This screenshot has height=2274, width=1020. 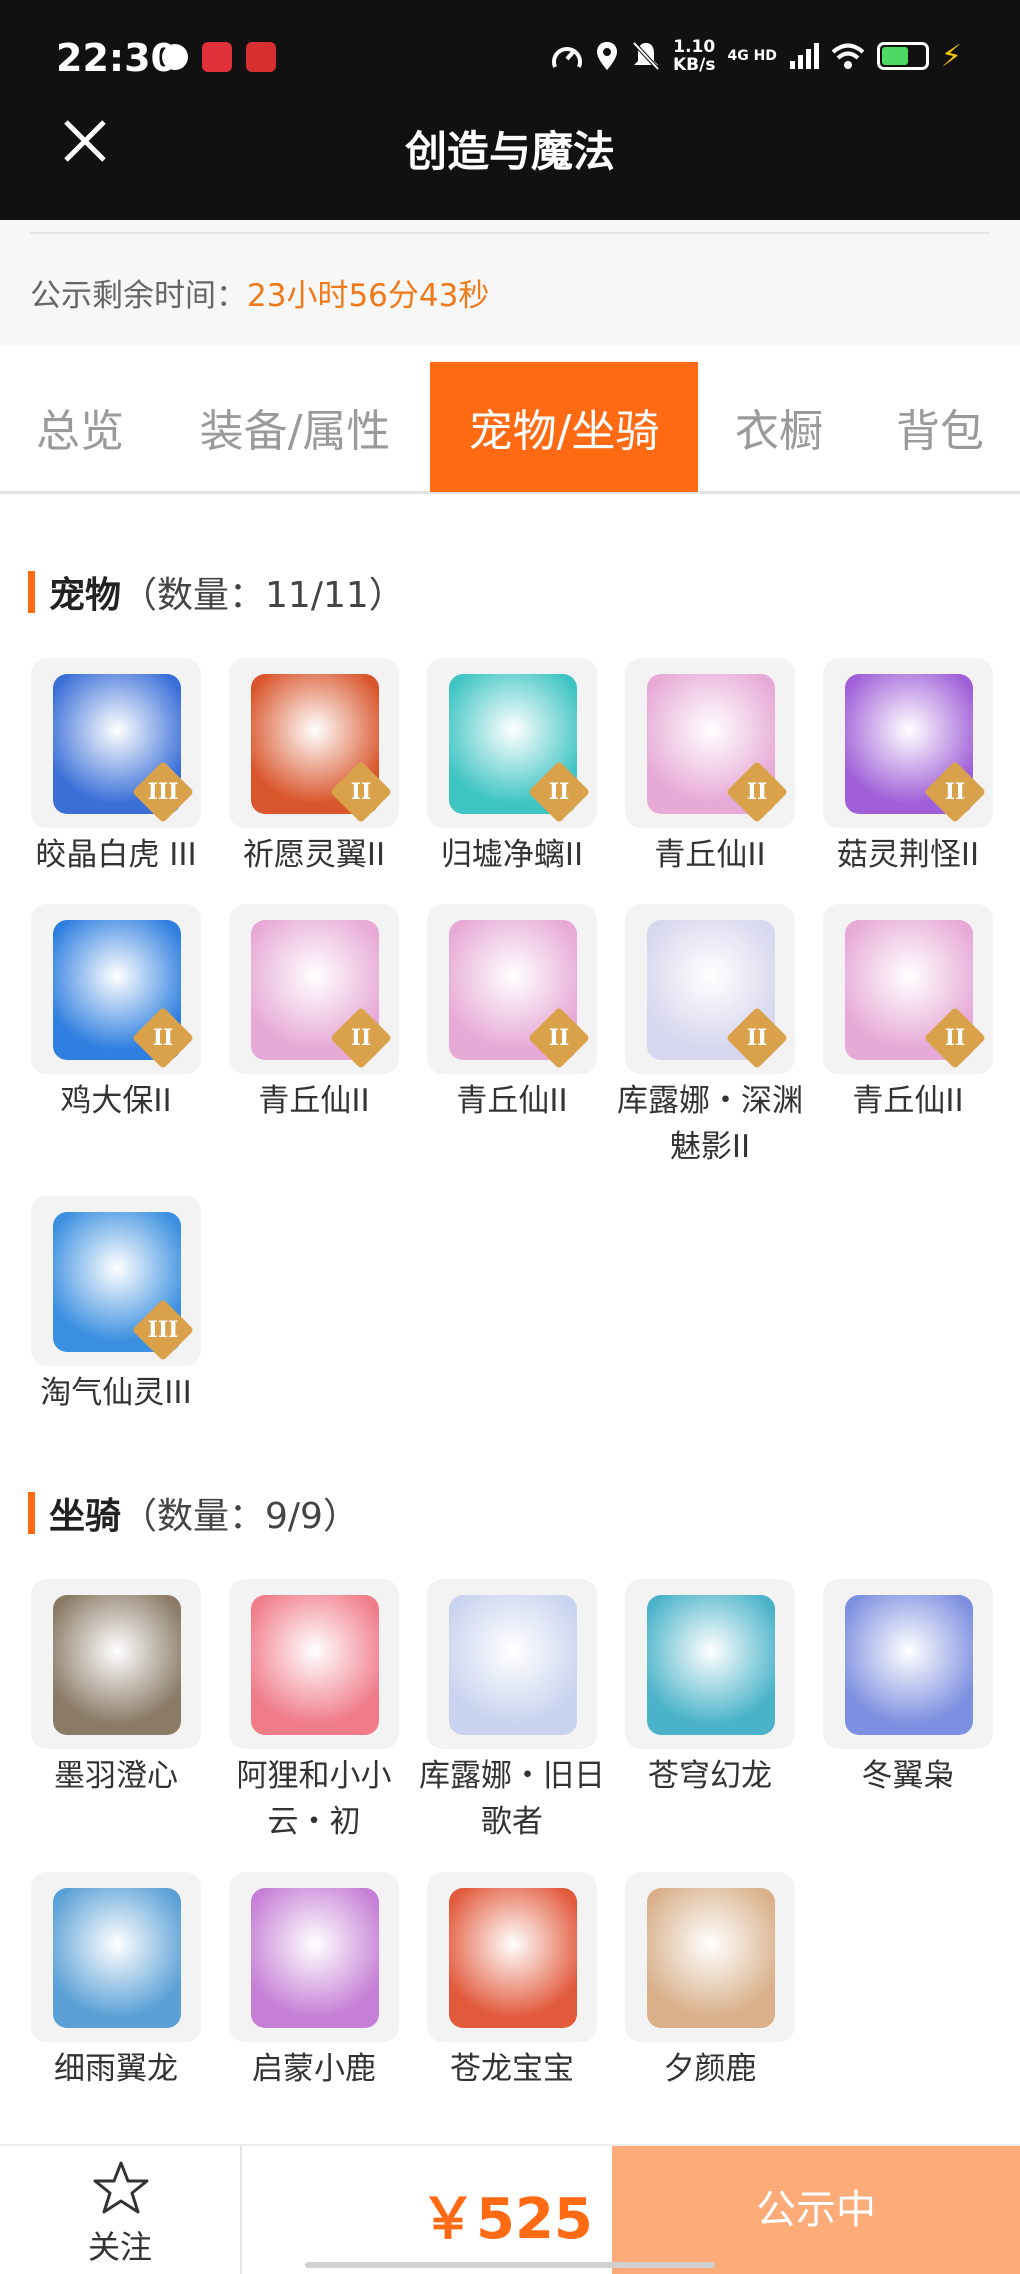 I want to click on battery-icon, so click(x=902, y=56).